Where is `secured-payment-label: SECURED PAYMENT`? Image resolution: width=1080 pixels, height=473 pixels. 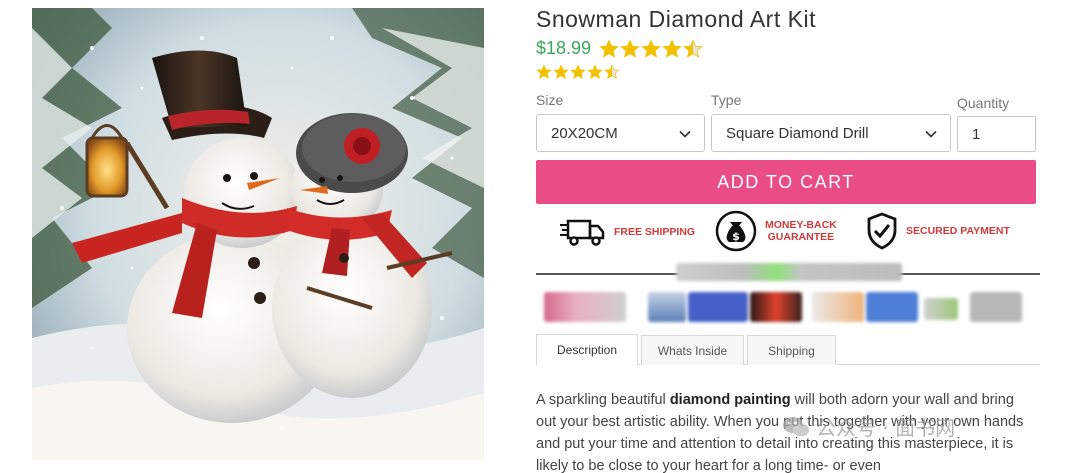
secured-payment-label: SECURED PAYMENT is located at coordinates (958, 231).